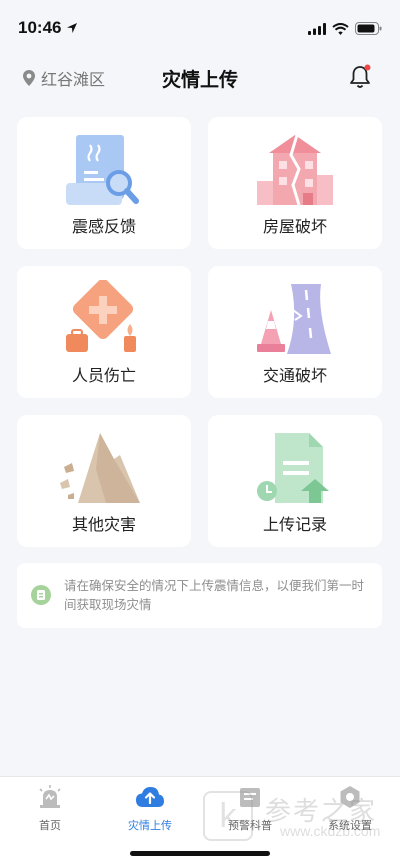  Describe the element at coordinates (350, 797) in the screenshot. I see `settings-icon` at that location.